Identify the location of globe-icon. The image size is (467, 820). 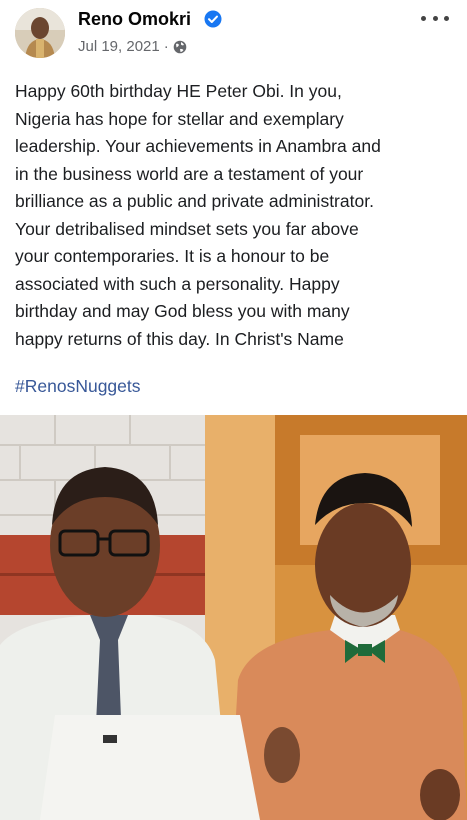
(180, 46).